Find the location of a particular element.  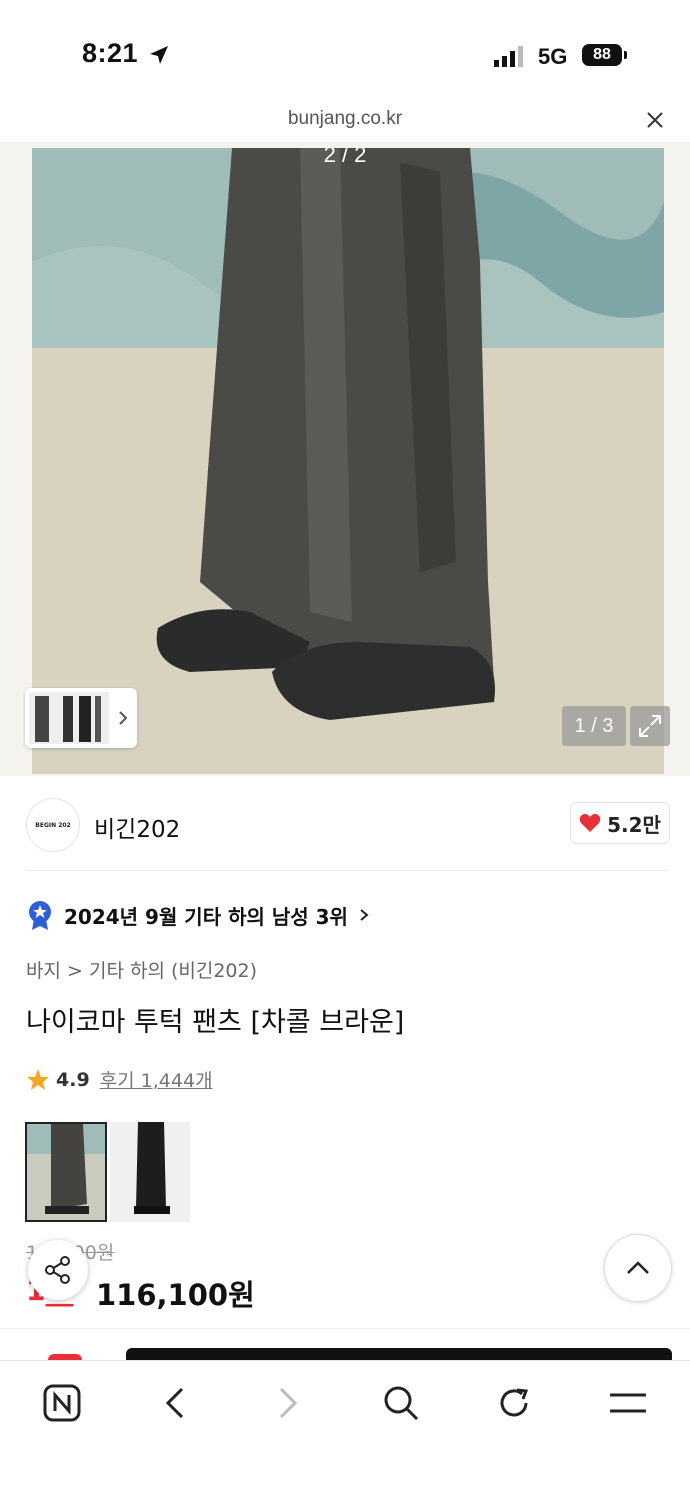

expand-icon is located at coordinates (650, 726).